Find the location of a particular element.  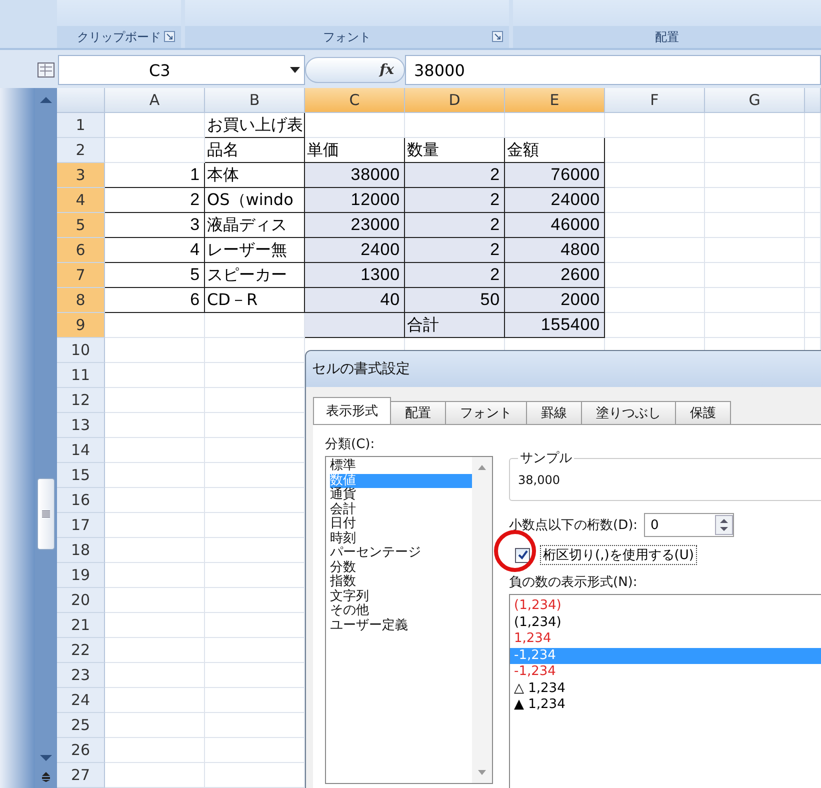

column-header: D is located at coordinates (455, 100).